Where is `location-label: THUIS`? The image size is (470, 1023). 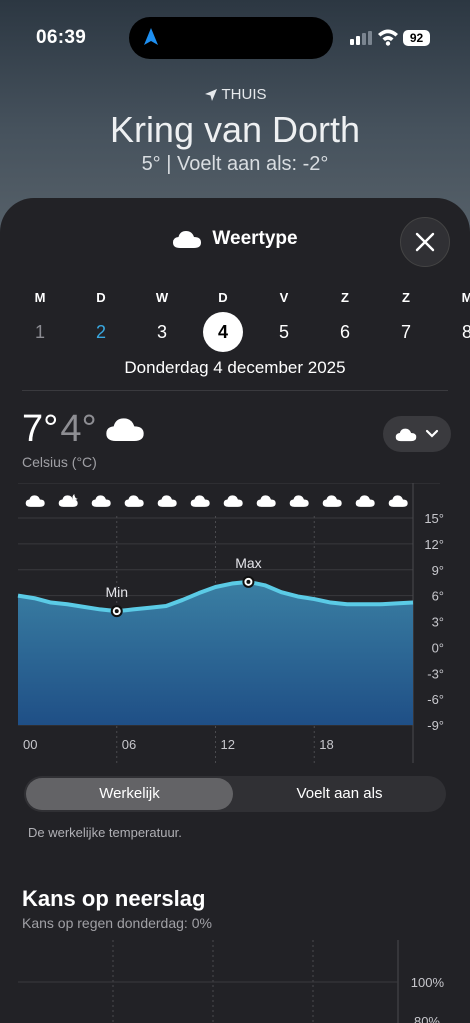 location-label: THUIS is located at coordinates (244, 94).